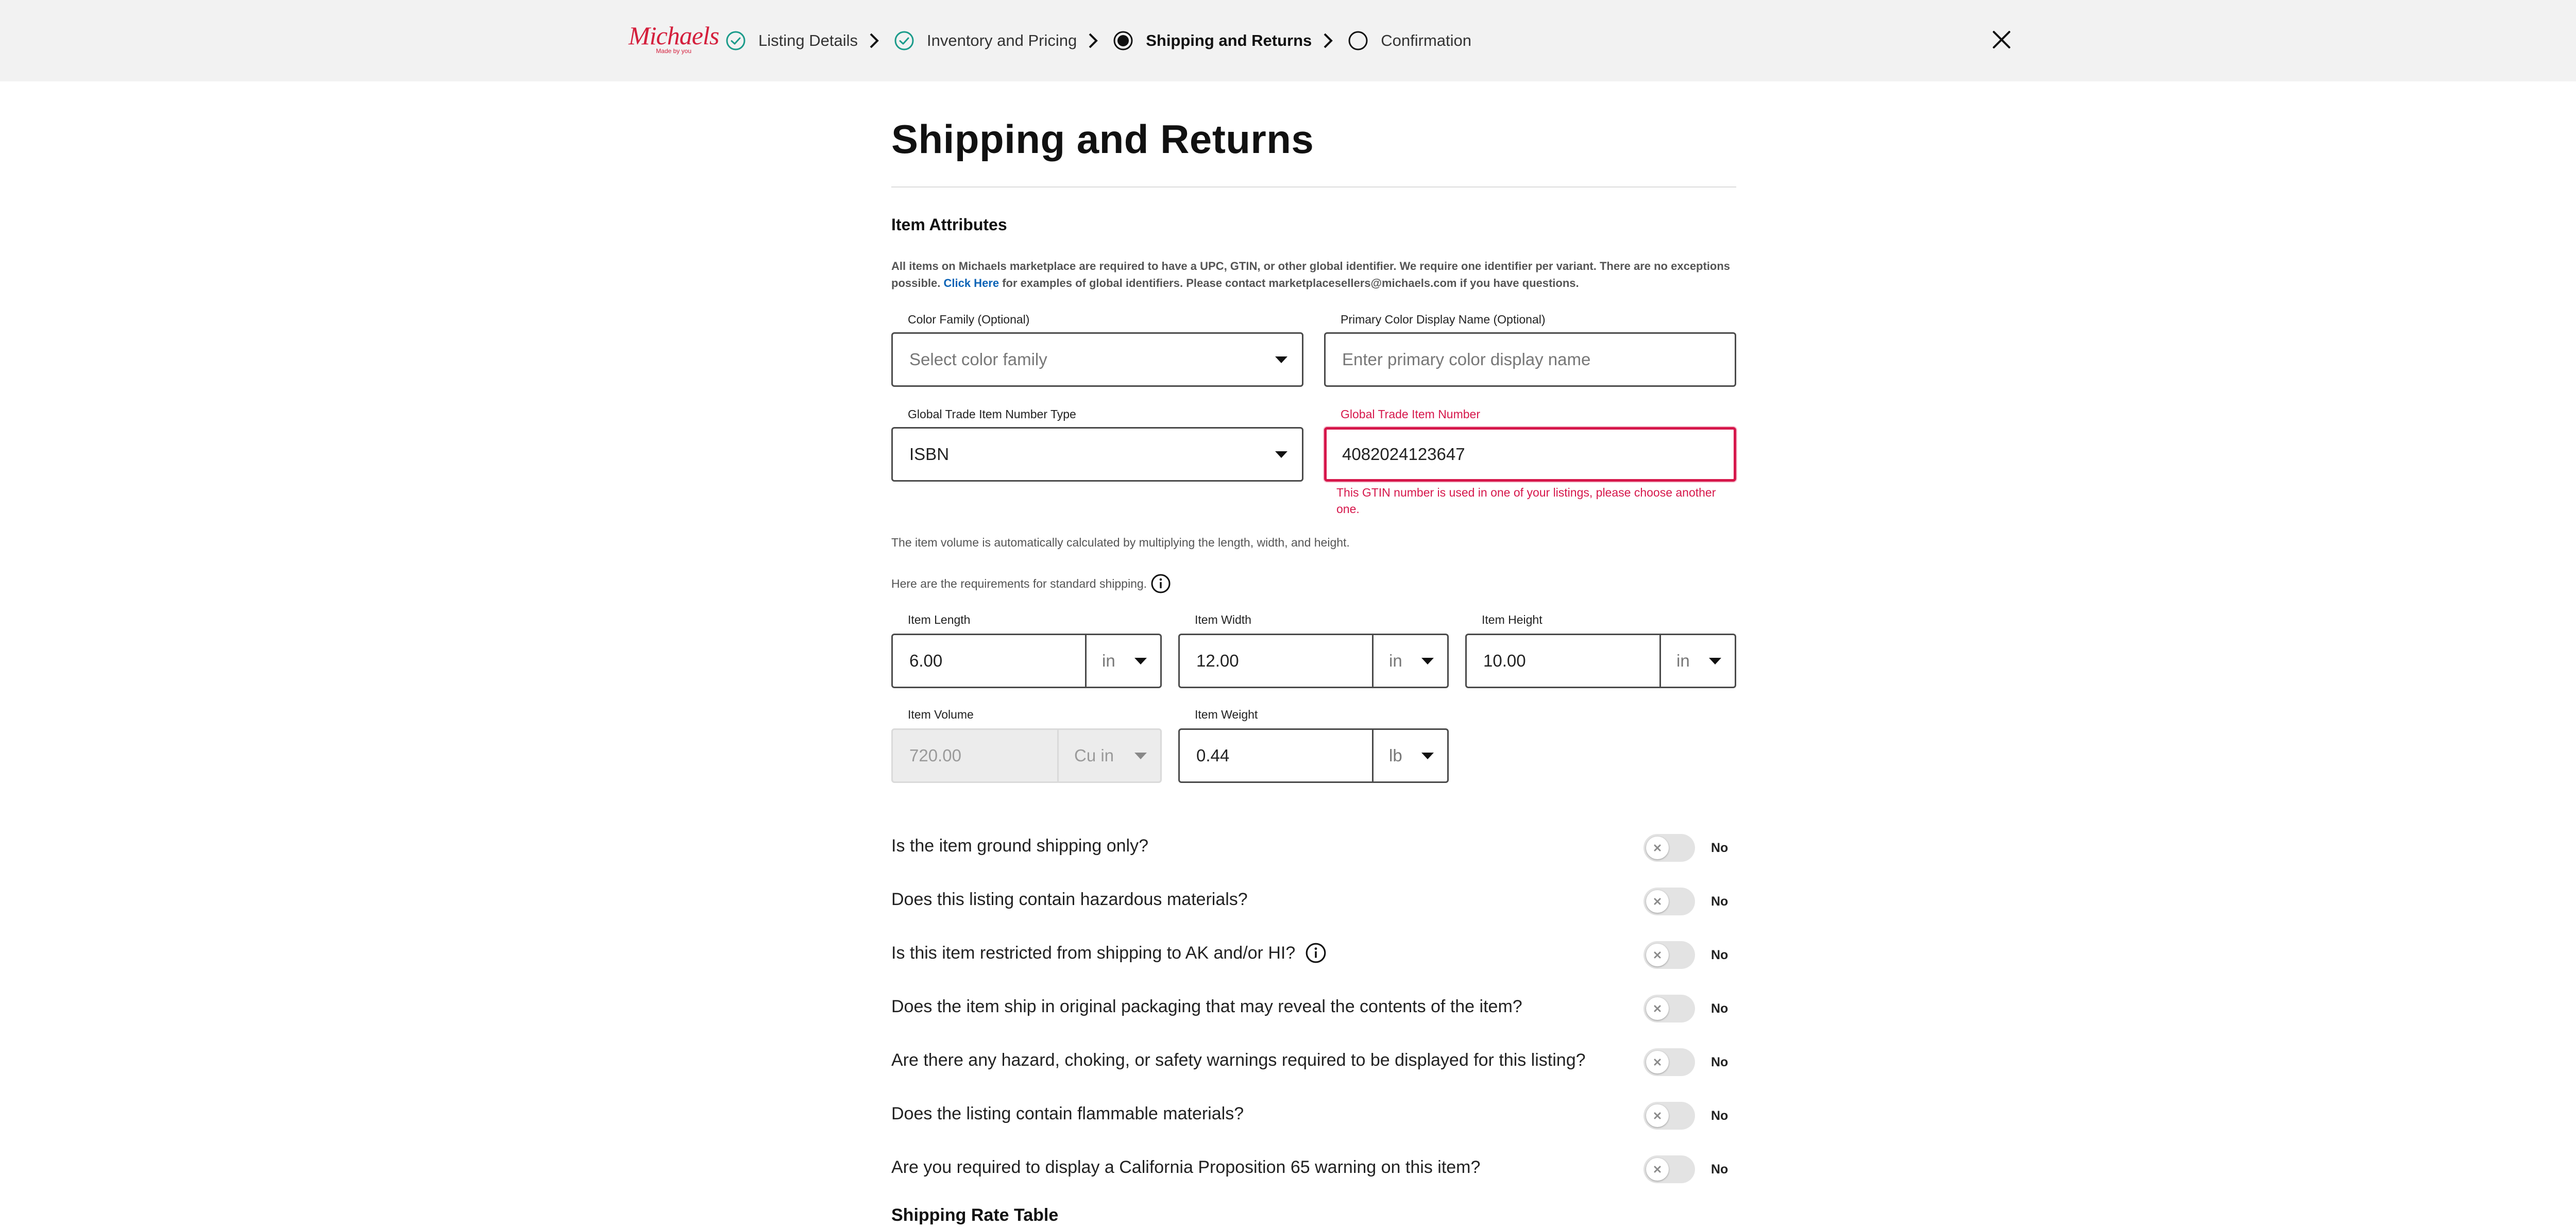 The image size is (2576, 1227). I want to click on item-height-label: Item Height, so click(1512, 619).